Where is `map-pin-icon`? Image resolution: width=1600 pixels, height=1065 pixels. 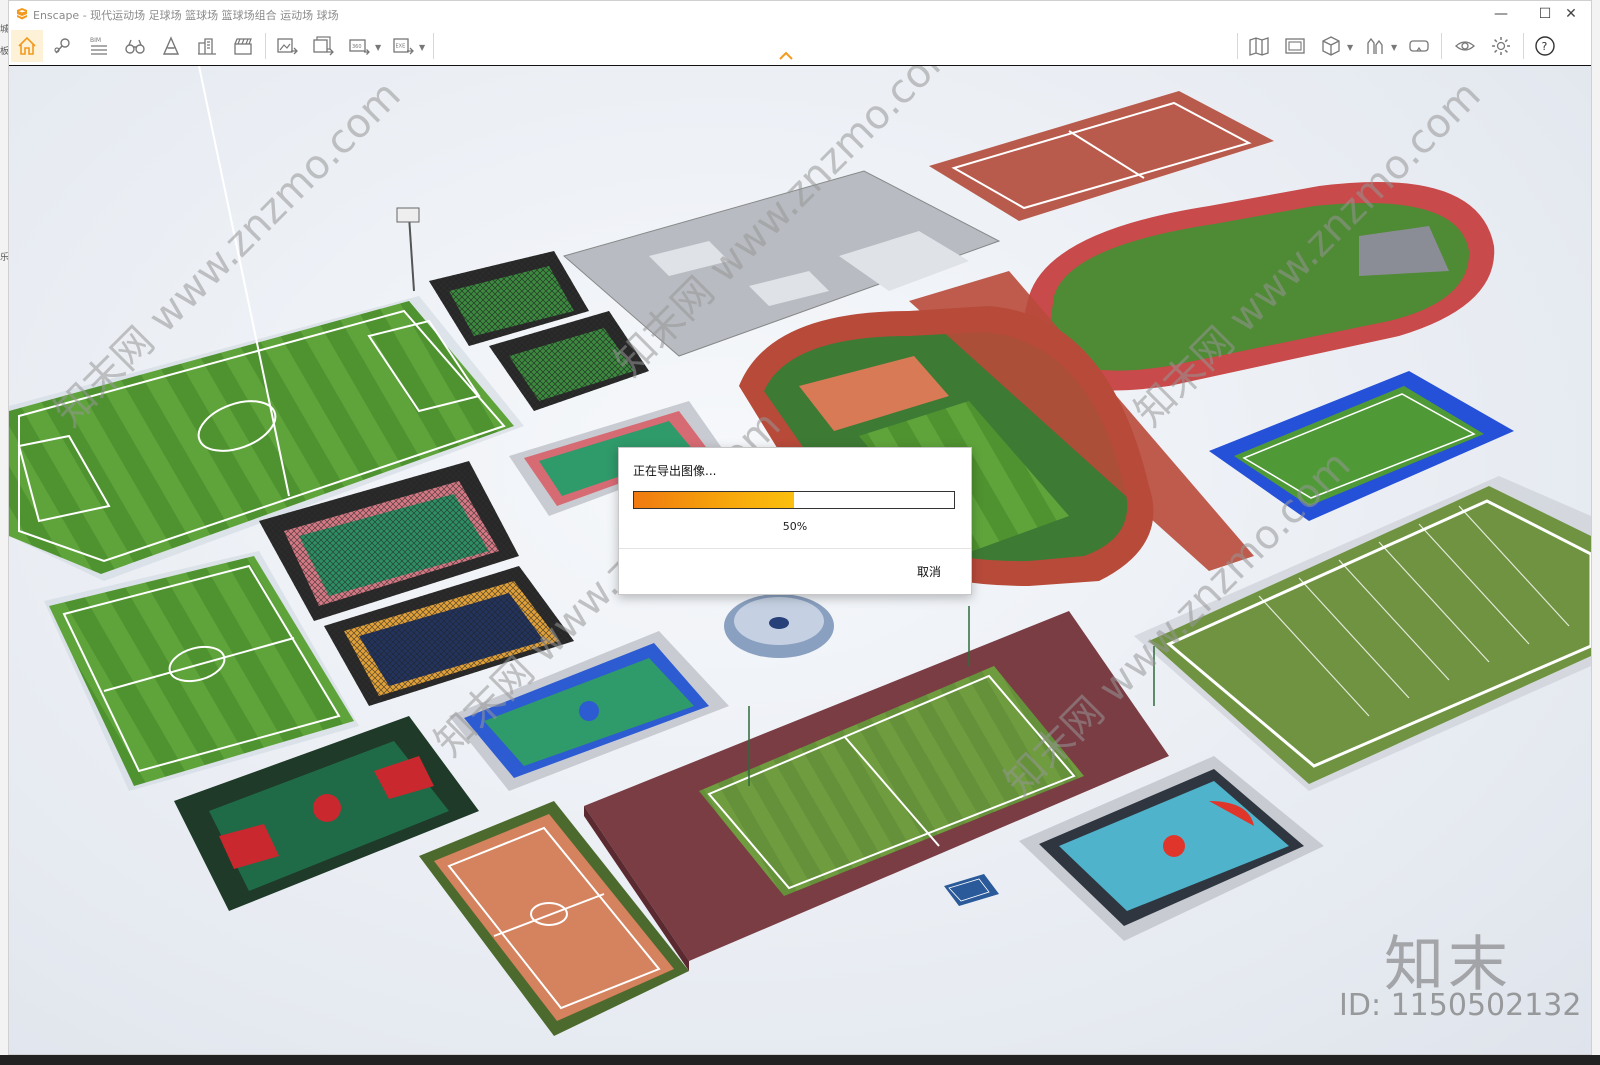
map-pin-icon is located at coordinates (62, 46).